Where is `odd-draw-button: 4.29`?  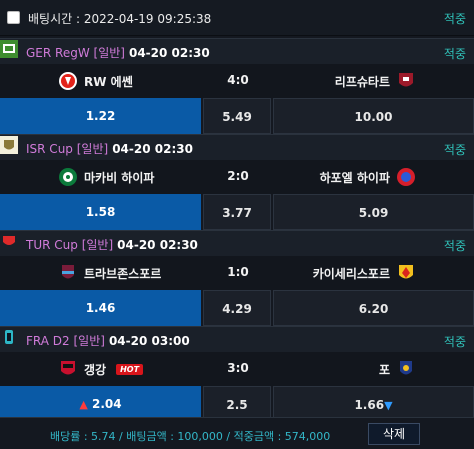 odd-draw-button: 4.29 is located at coordinates (237, 308).